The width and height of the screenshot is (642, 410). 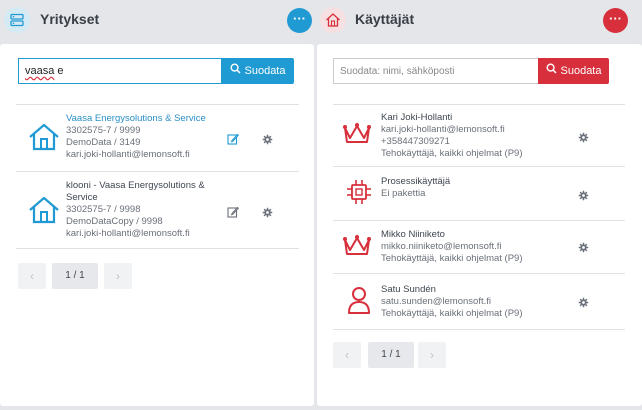 What do you see at coordinates (615, 20) in the screenshot?
I see `users-more-button: ···` at bounding box center [615, 20].